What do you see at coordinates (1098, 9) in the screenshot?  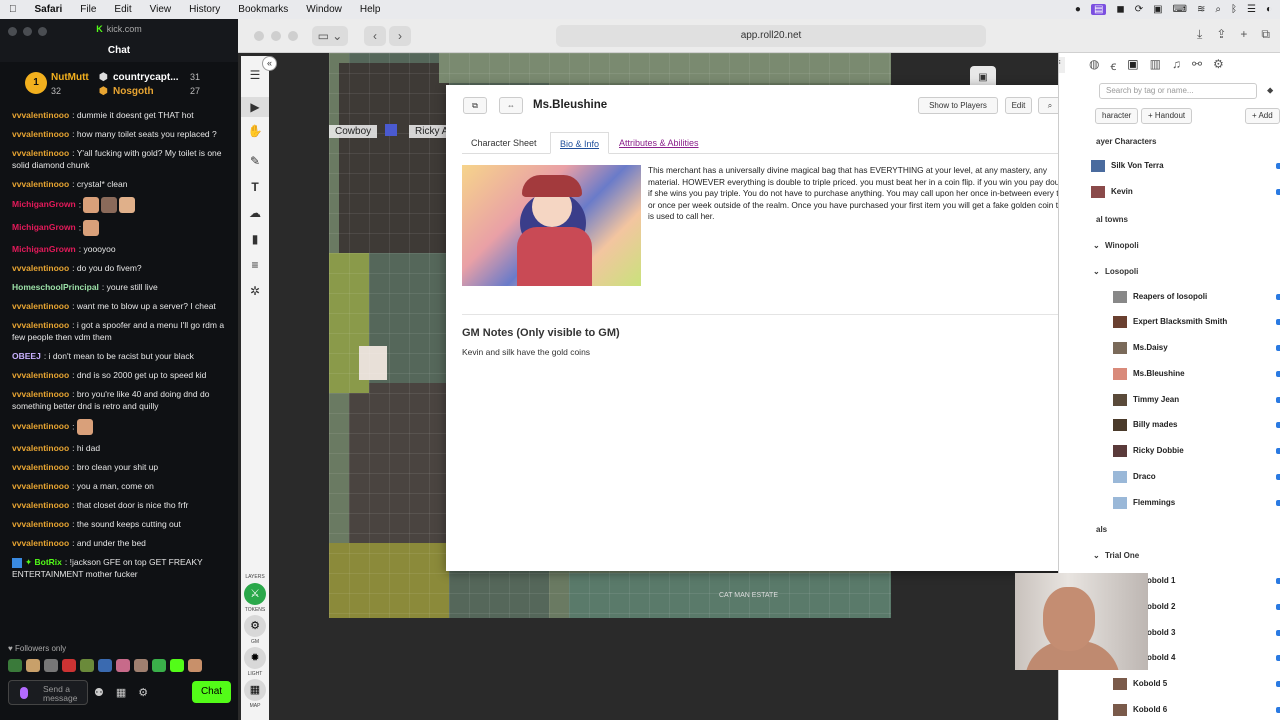 I see `screen-record-icon: ▤` at bounding box center [1098, 9].